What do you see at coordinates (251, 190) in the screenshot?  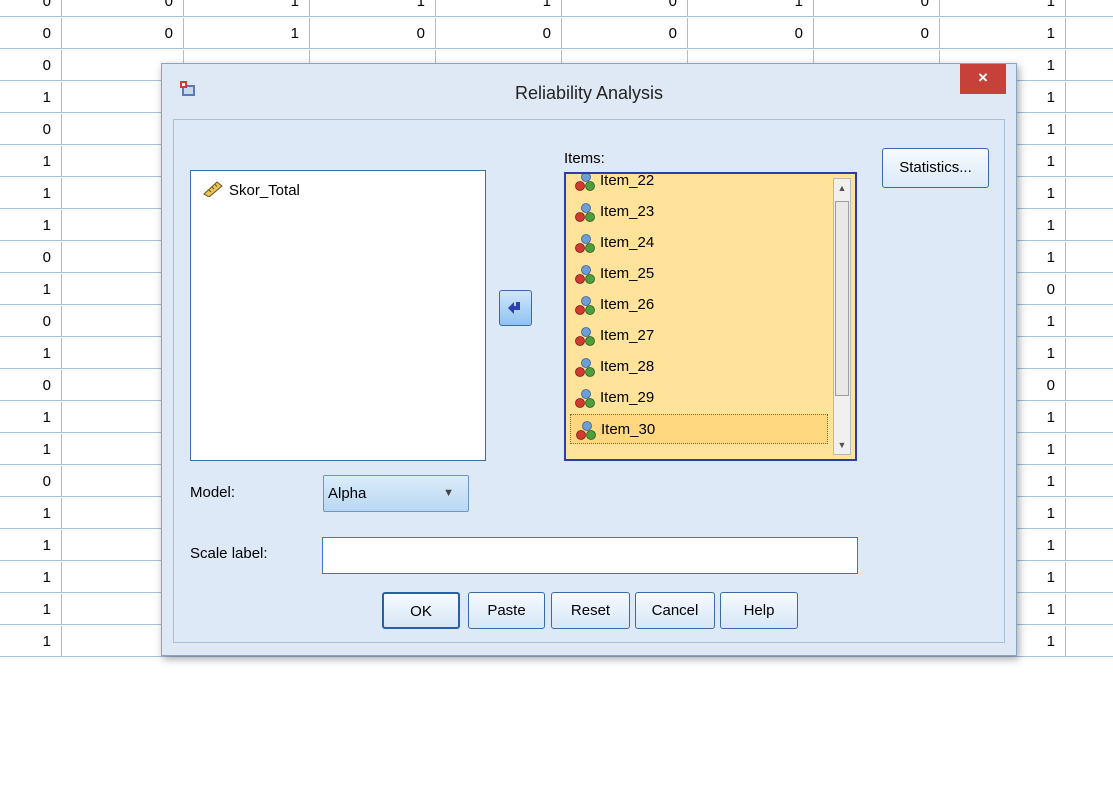 I see `variable-item-skor-total: Skor_Total` at bounding box center [251, 190].